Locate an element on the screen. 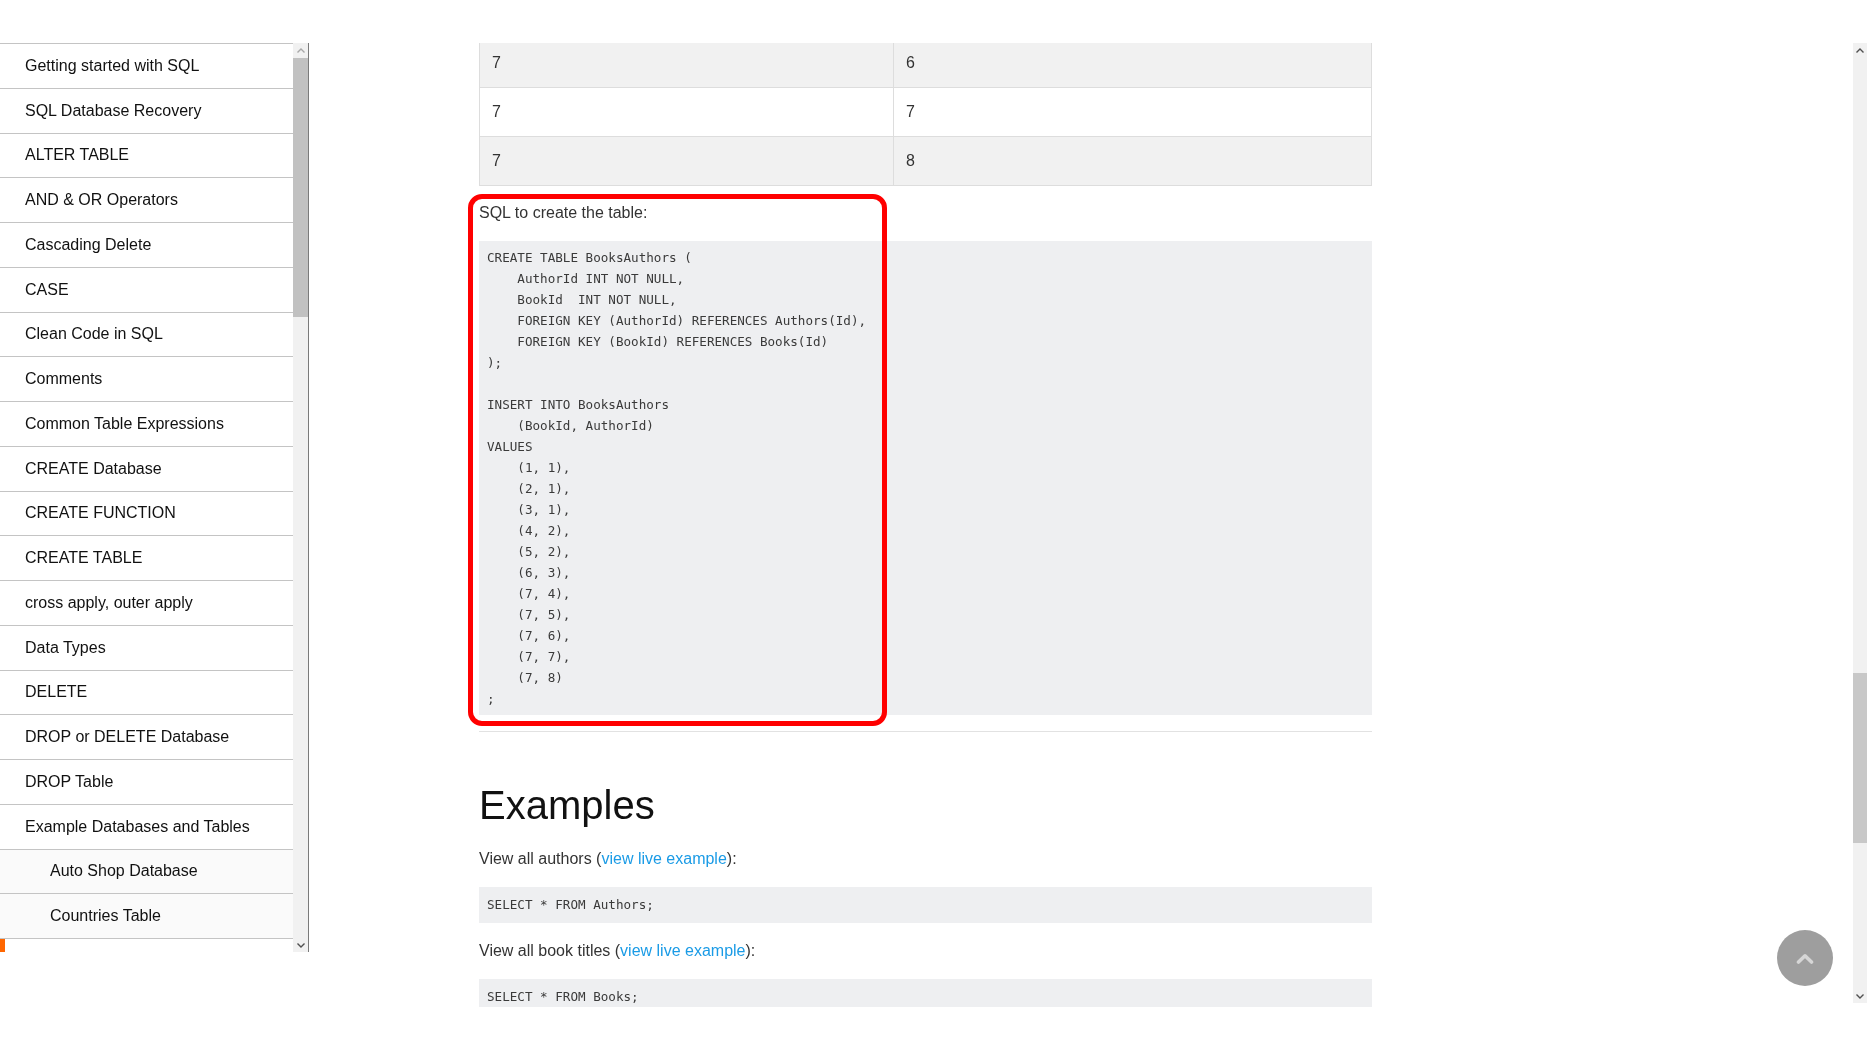  paragraph: SQL to create the table: is located at coordinates (564, 213).